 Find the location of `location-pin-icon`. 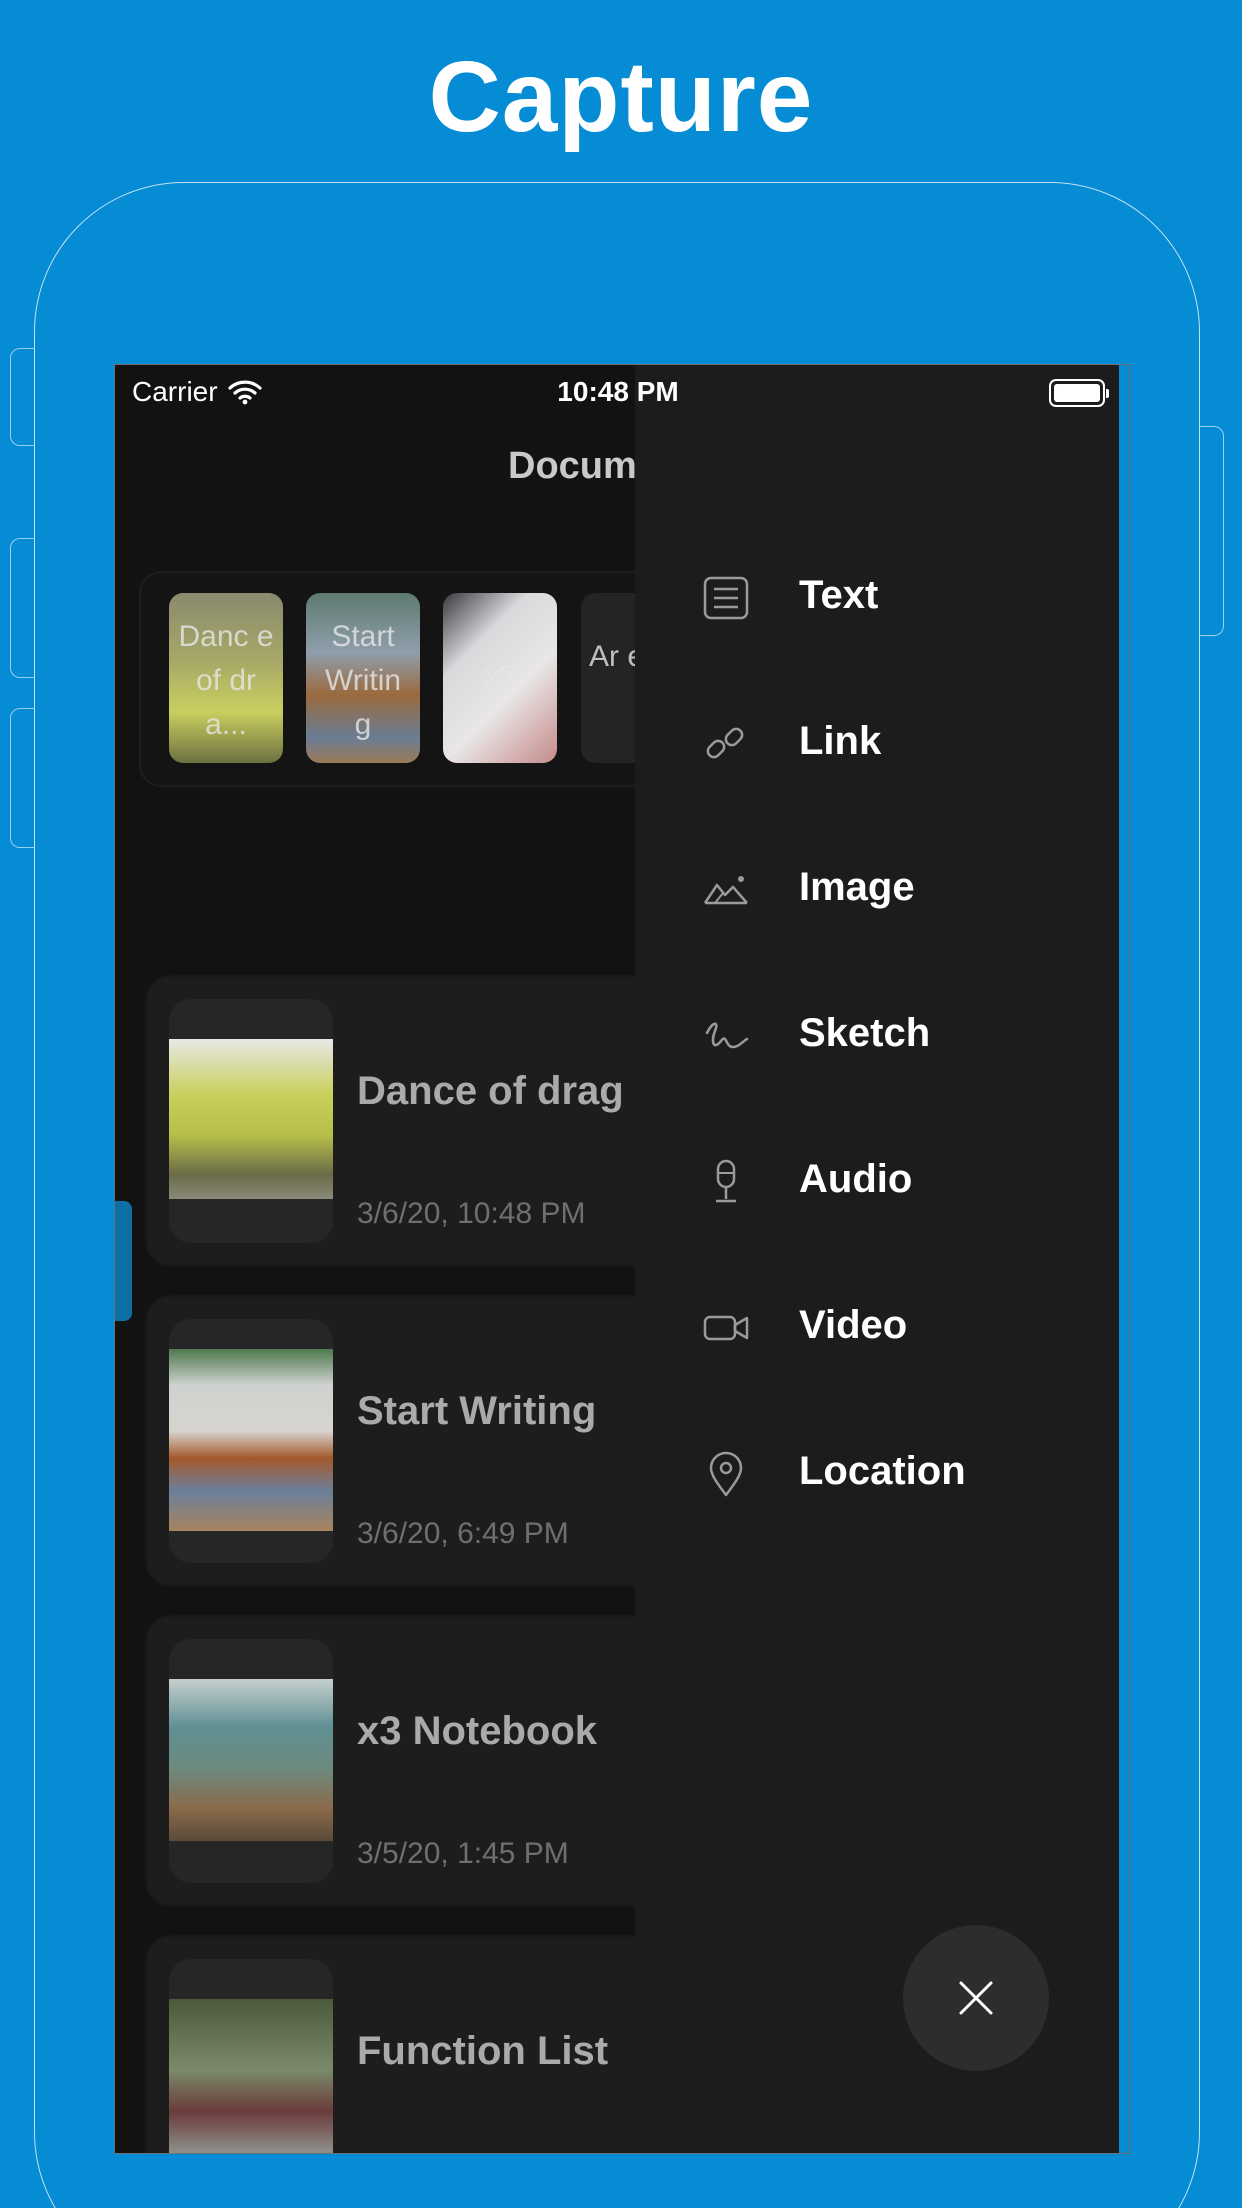

location-pin-icon is located at coordinates (726, 1474).